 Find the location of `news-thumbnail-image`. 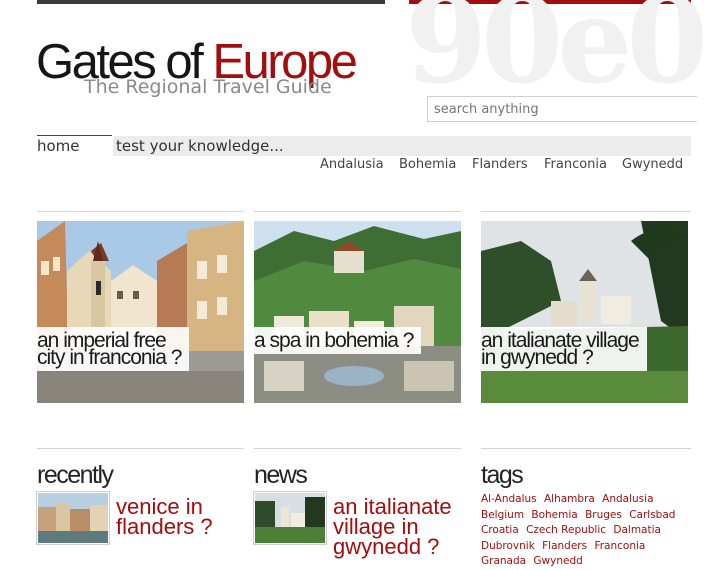

news-thumbnail-image is located at coordinates (290, 518).